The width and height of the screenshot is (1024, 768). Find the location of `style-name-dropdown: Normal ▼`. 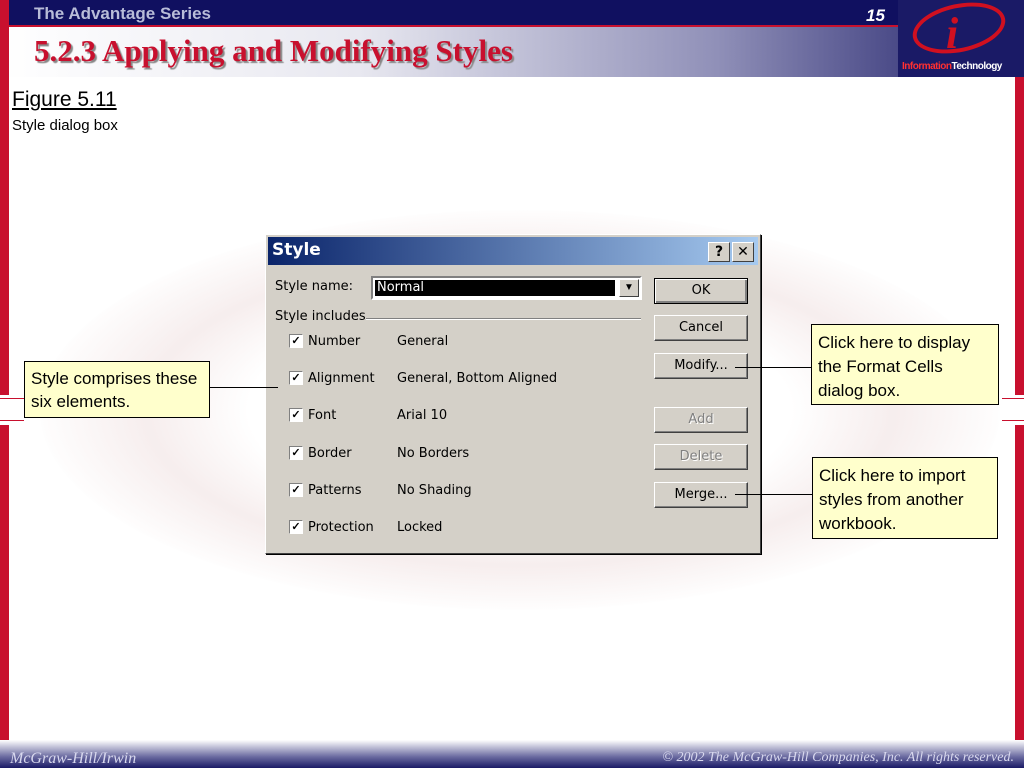

style-name-dropdown: Normal ▼ is located at coordinates (506, 288).